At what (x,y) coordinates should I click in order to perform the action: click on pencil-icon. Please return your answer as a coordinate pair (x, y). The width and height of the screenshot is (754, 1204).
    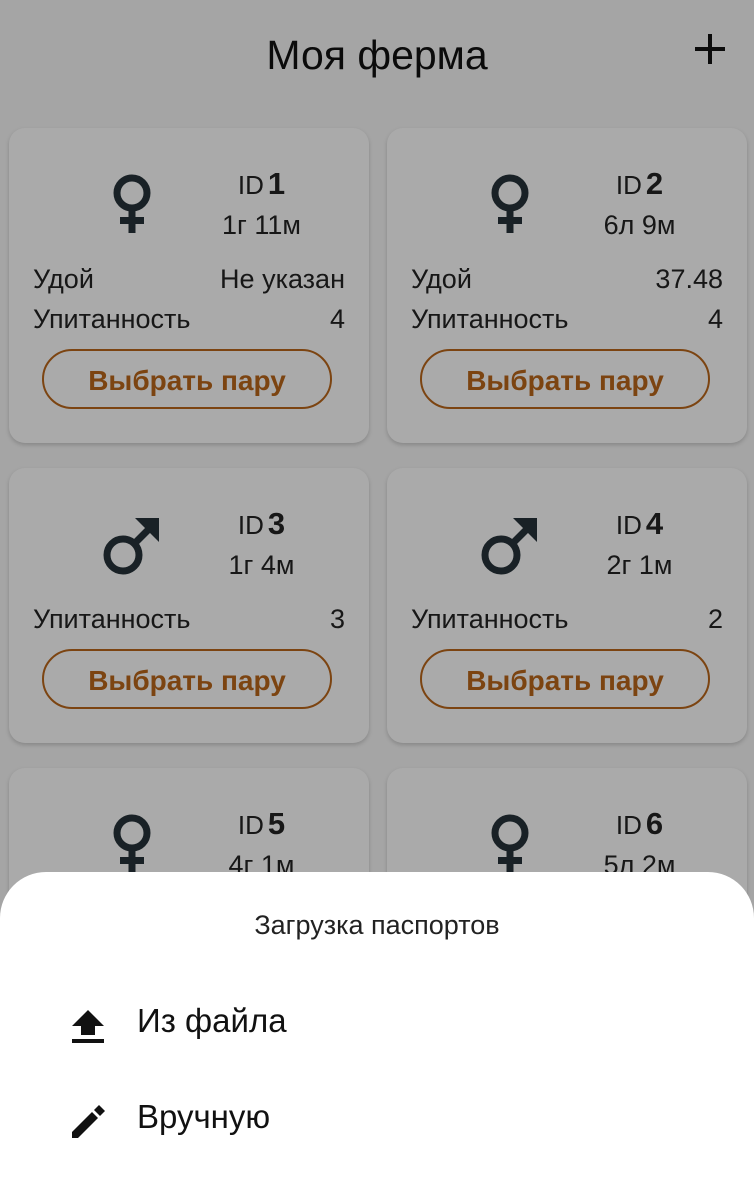
    Looking at the image, I should click on (88, 1121).